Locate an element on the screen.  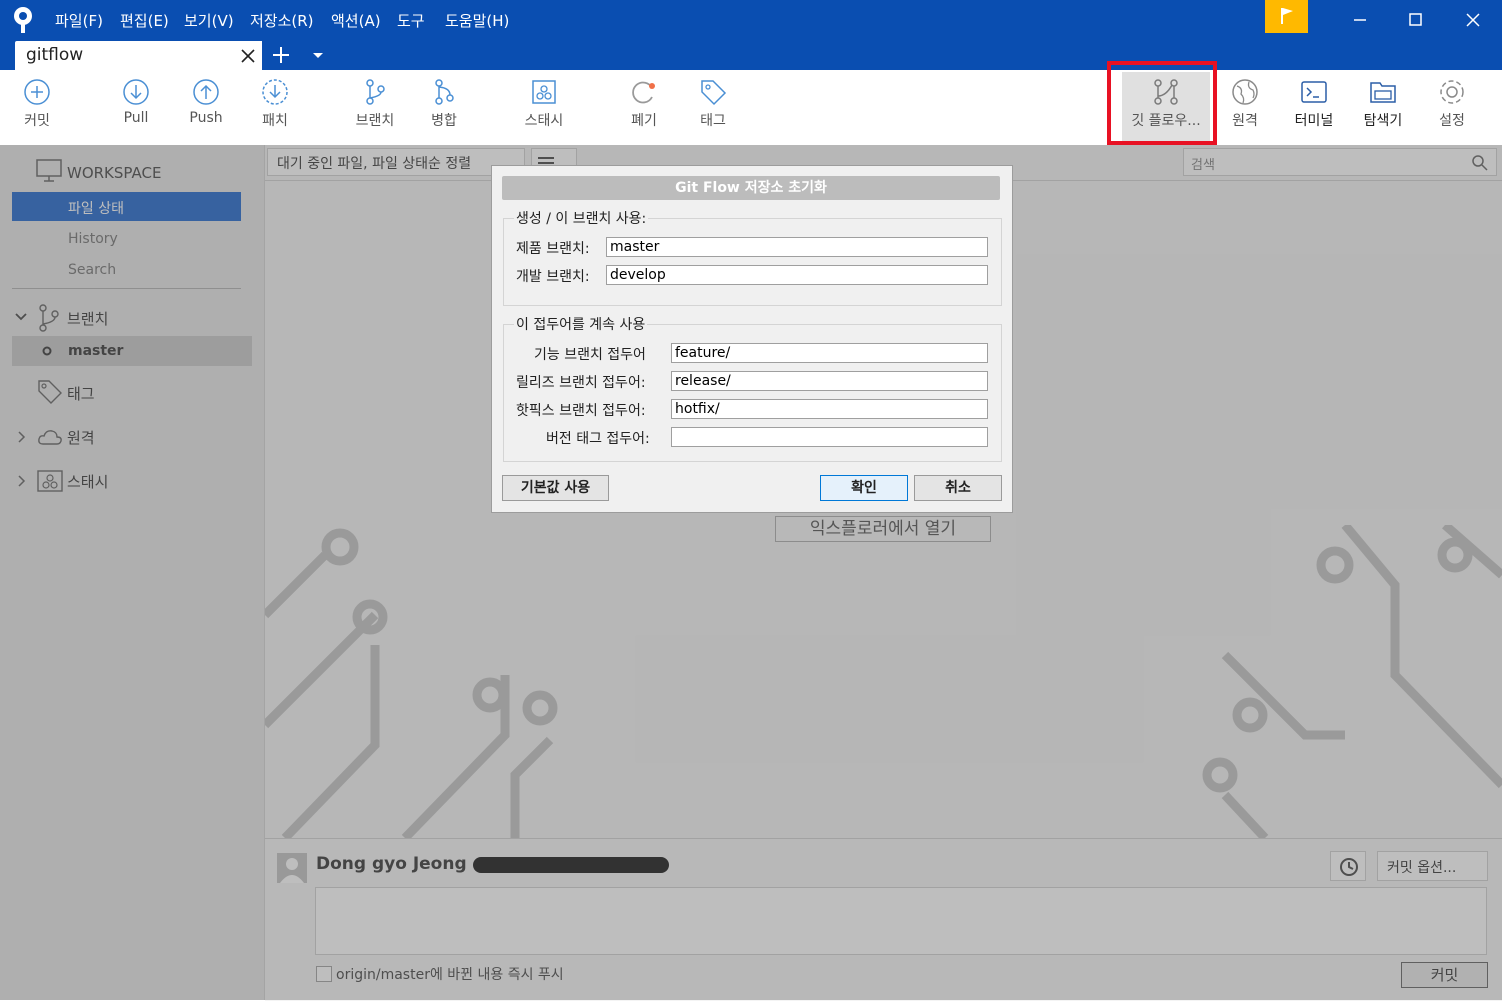
hotfix-prefix-label: 핫픽스 브랜치 접두어: is located at coordinates (581, 411).